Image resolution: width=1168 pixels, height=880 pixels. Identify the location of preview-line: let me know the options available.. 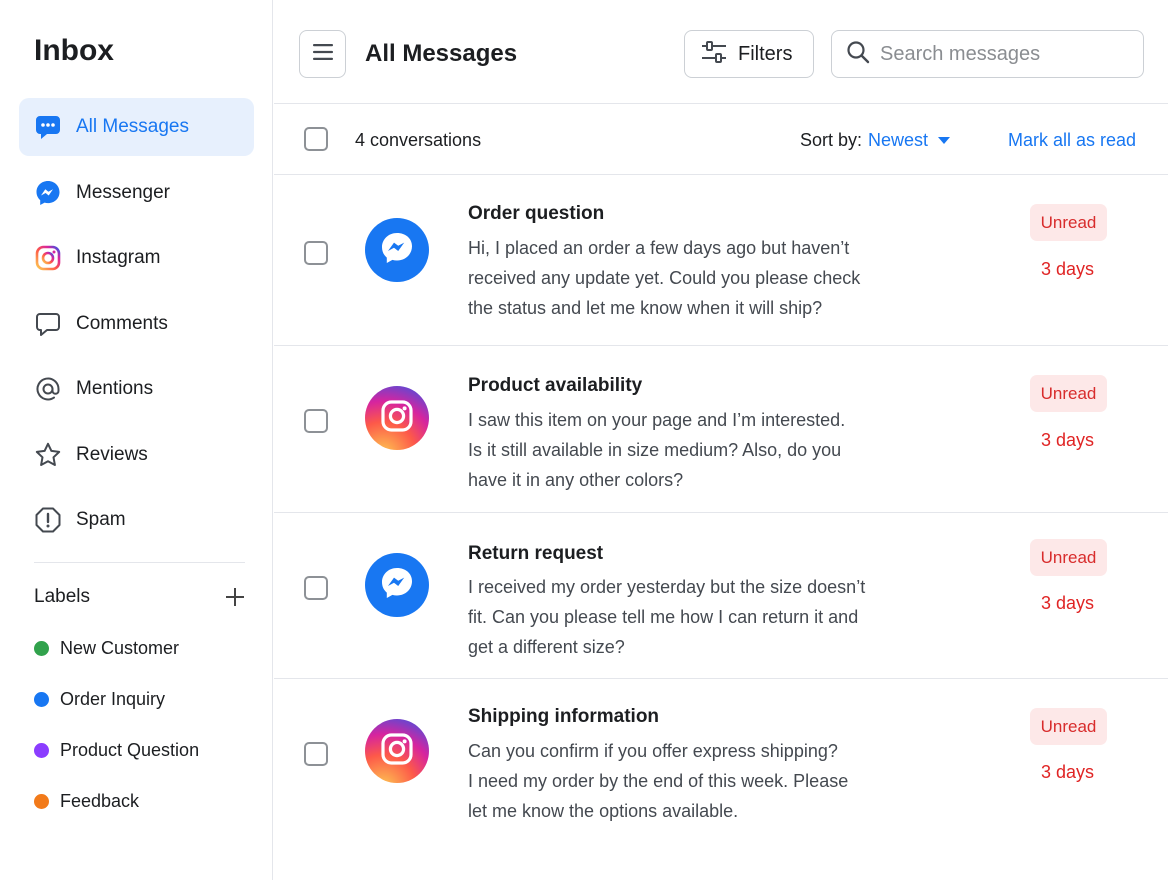
(603, 811).